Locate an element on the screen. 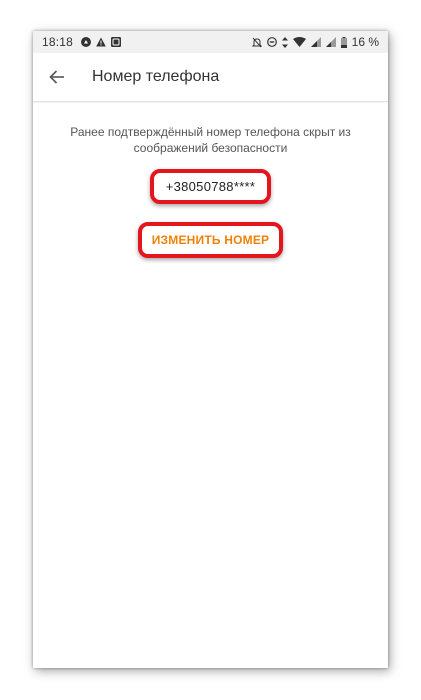  dnd-icon is located at coordinates (271, 42).